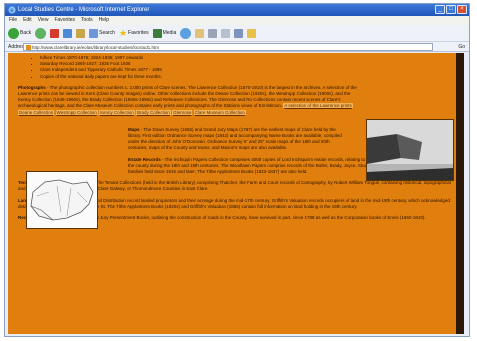 The height and width of the screenshot is (341, 477). I want to click on kenny-link: Kenny Collection, so click(117, 112).